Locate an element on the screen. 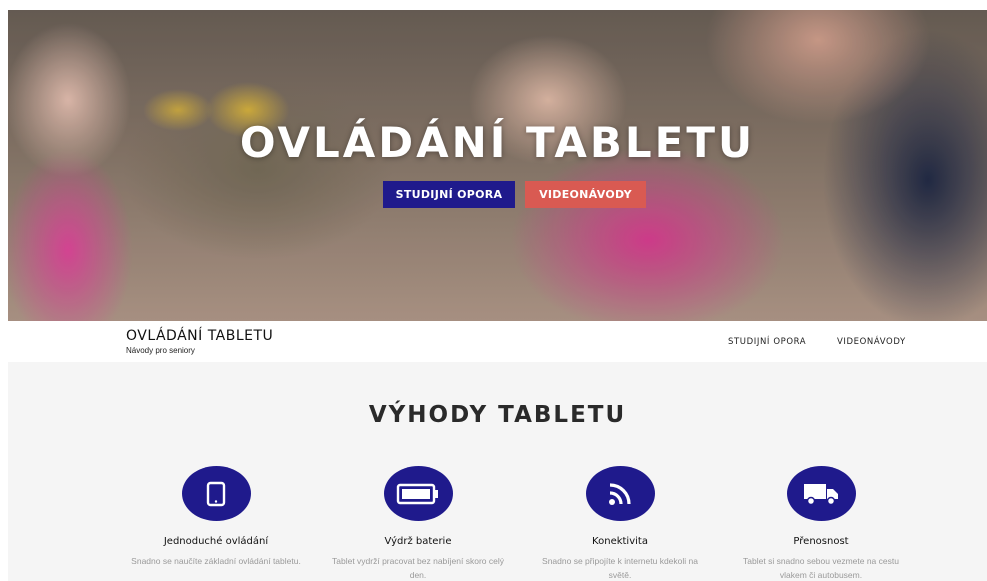 The width and height of the screenshot is (987, 581). nav-link-video-guides: VIDEONÁVODY is located at coordinates (871, 342).